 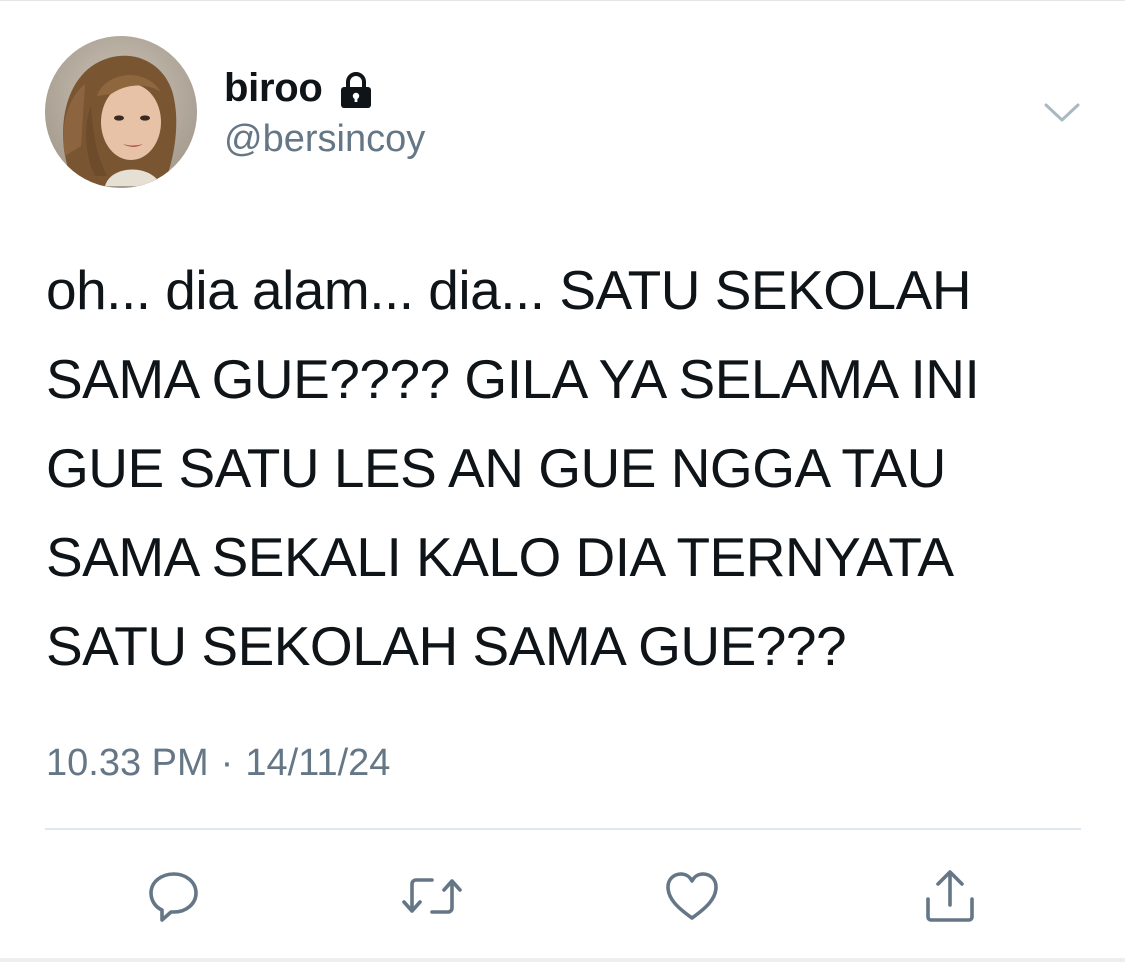 What do you see at coordinates (500, 557) in the screenshot?
I see `tweet-text-line: SAMA SEKALI KALO DIA TERNYATA` at bounding box center [500, 557].